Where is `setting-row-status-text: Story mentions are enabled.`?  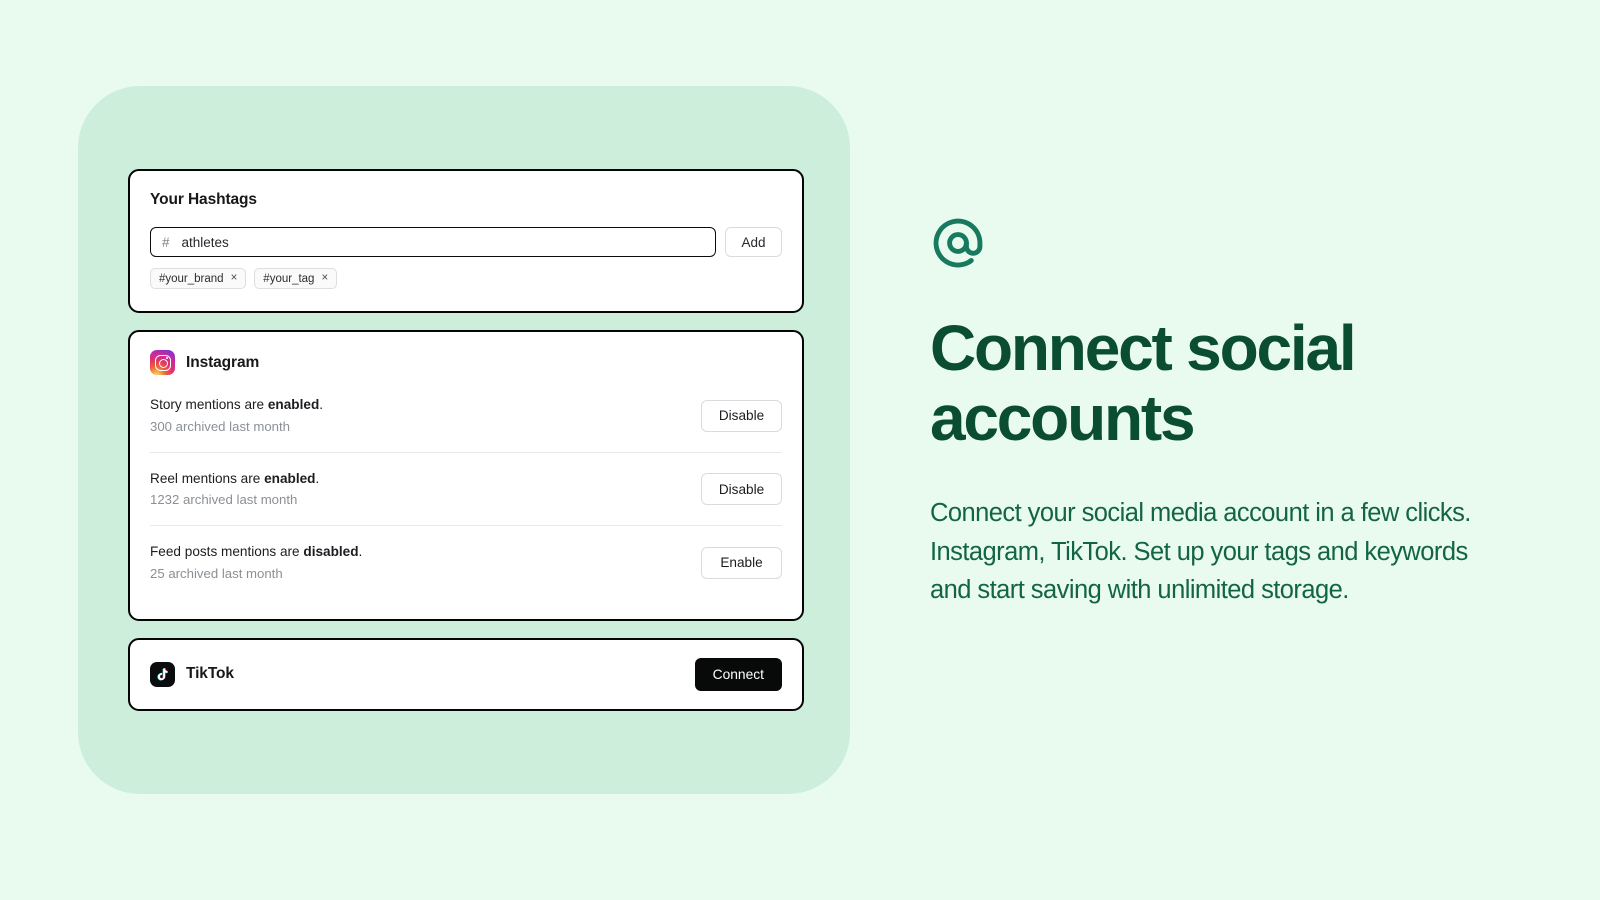
setting-row-status-text: Story mentions are enabled. is located at coordinates (236, 405).